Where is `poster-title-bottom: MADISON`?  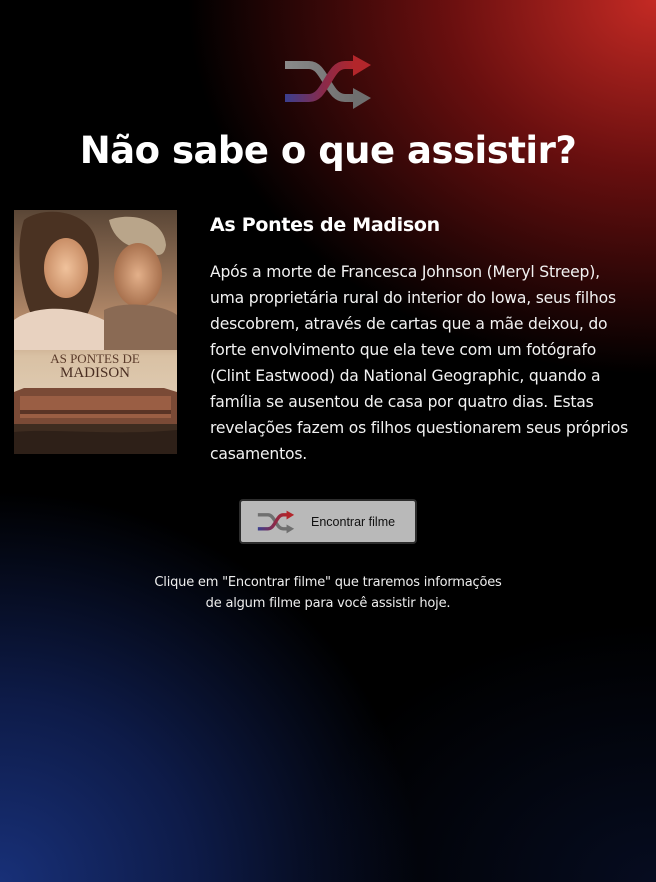
poster-title-bottom: MADISON is located at coordinates (95, 373).